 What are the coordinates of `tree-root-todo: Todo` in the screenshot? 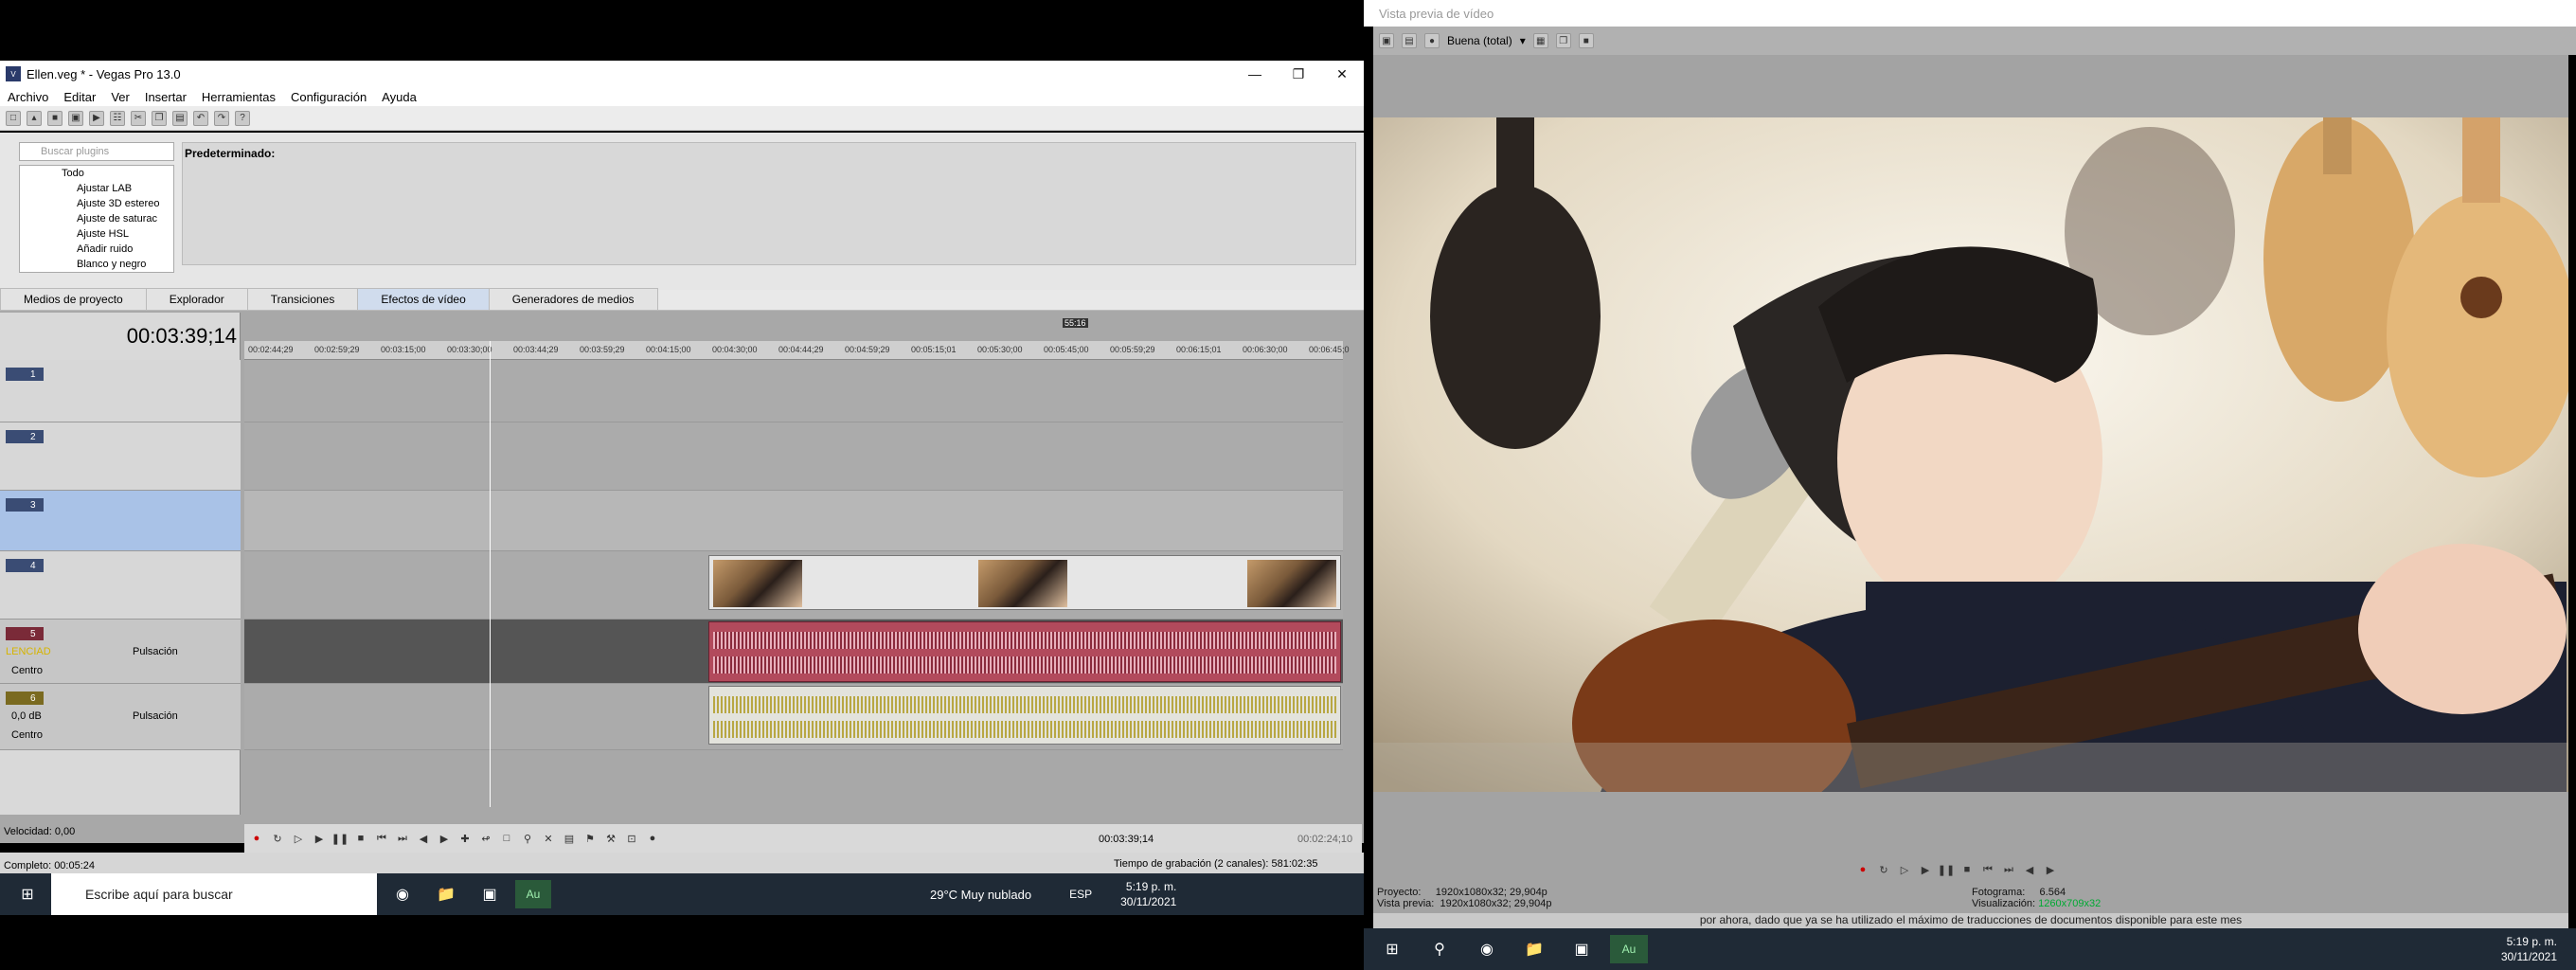 It's located at (96, 173).